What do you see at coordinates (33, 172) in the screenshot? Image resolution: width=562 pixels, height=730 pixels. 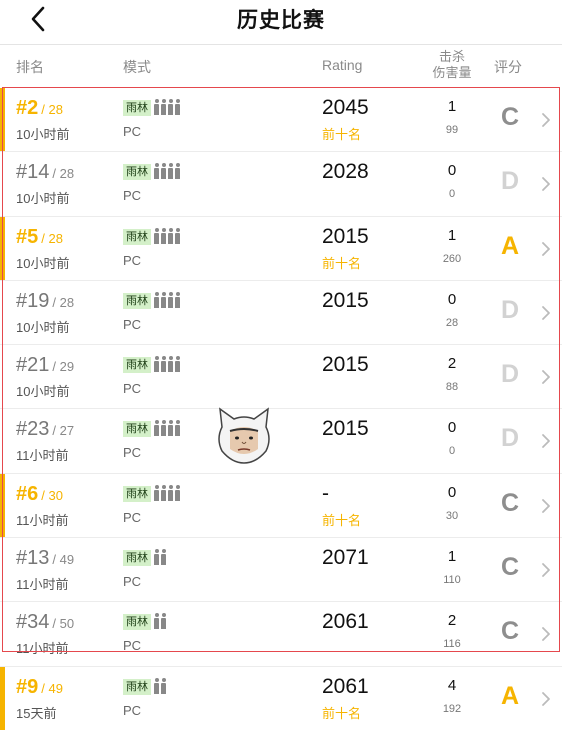 I see `rank-number: #14` at bounding box center [33, 172].